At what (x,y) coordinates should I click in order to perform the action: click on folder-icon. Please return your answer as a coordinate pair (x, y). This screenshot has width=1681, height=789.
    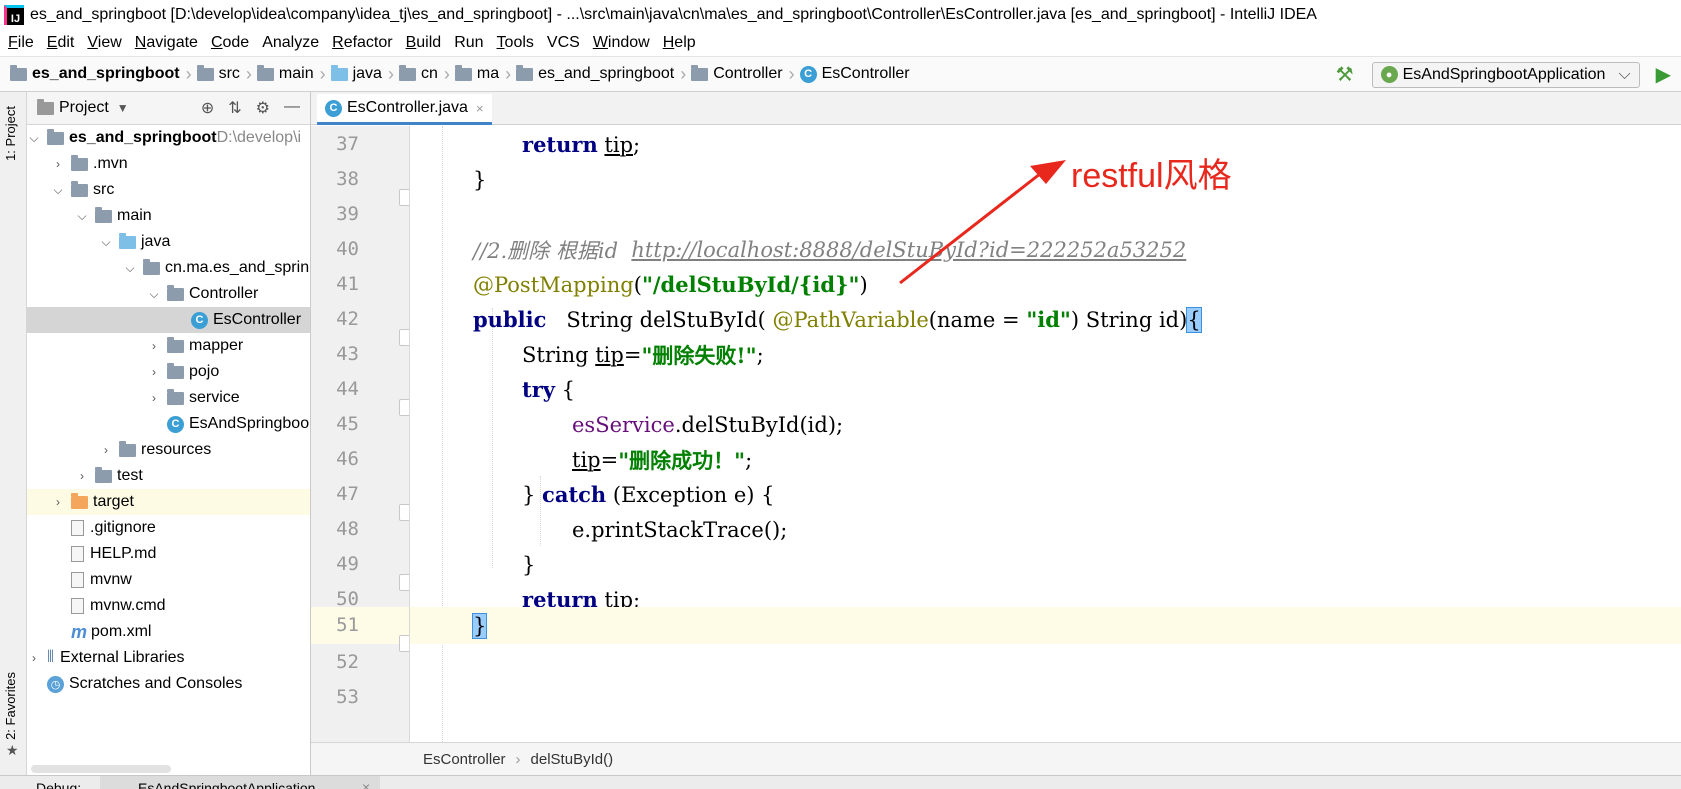
    Looking at the image, I should click on (265, 72).